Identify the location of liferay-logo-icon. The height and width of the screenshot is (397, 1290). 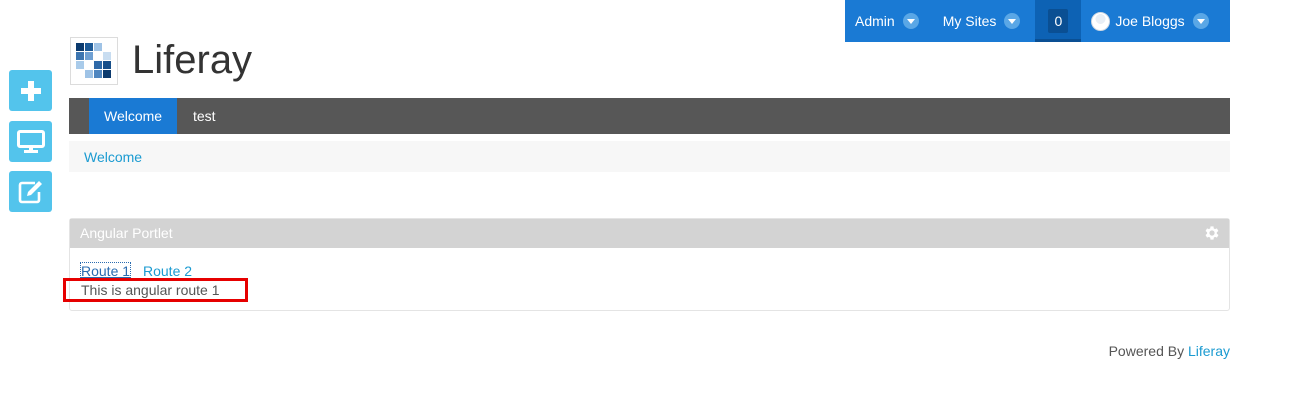
(93, 60).